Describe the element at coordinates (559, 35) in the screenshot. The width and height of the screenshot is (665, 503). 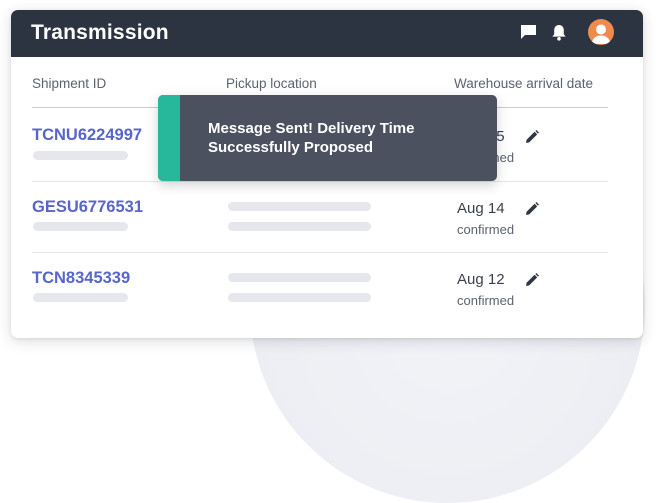
I see `bell-icon` at that location.